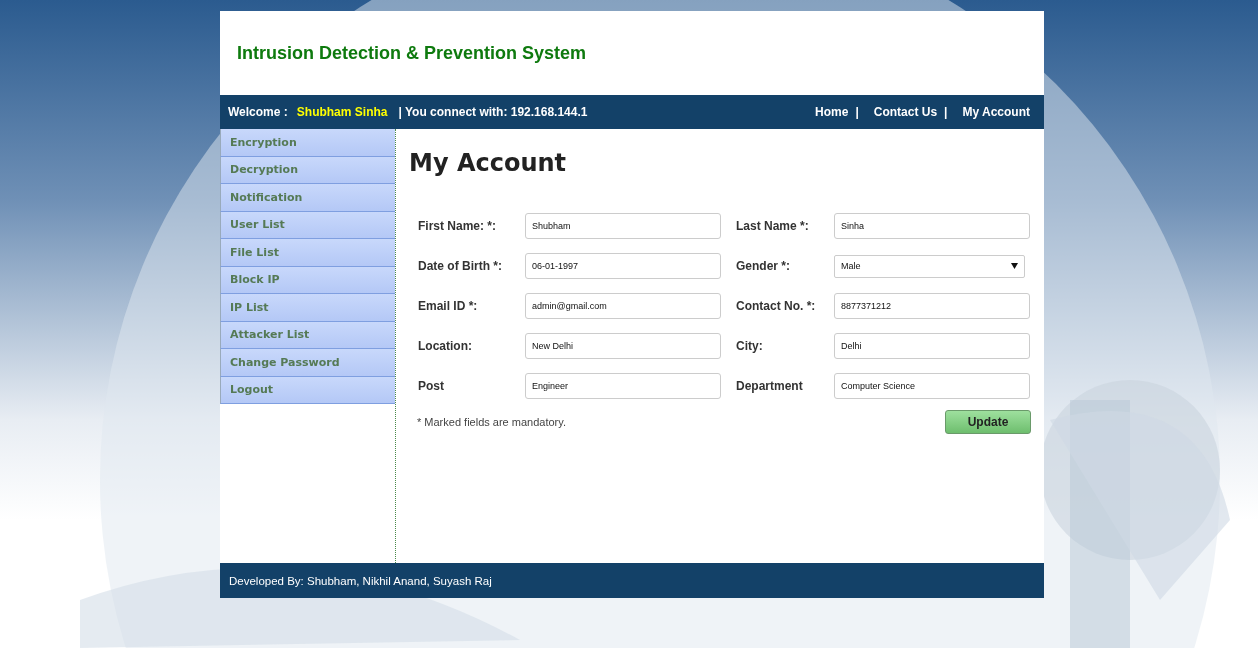  Describe the element at coordinates (623, 226) in the screenshot. I see `input-field: Shubham` at that location.